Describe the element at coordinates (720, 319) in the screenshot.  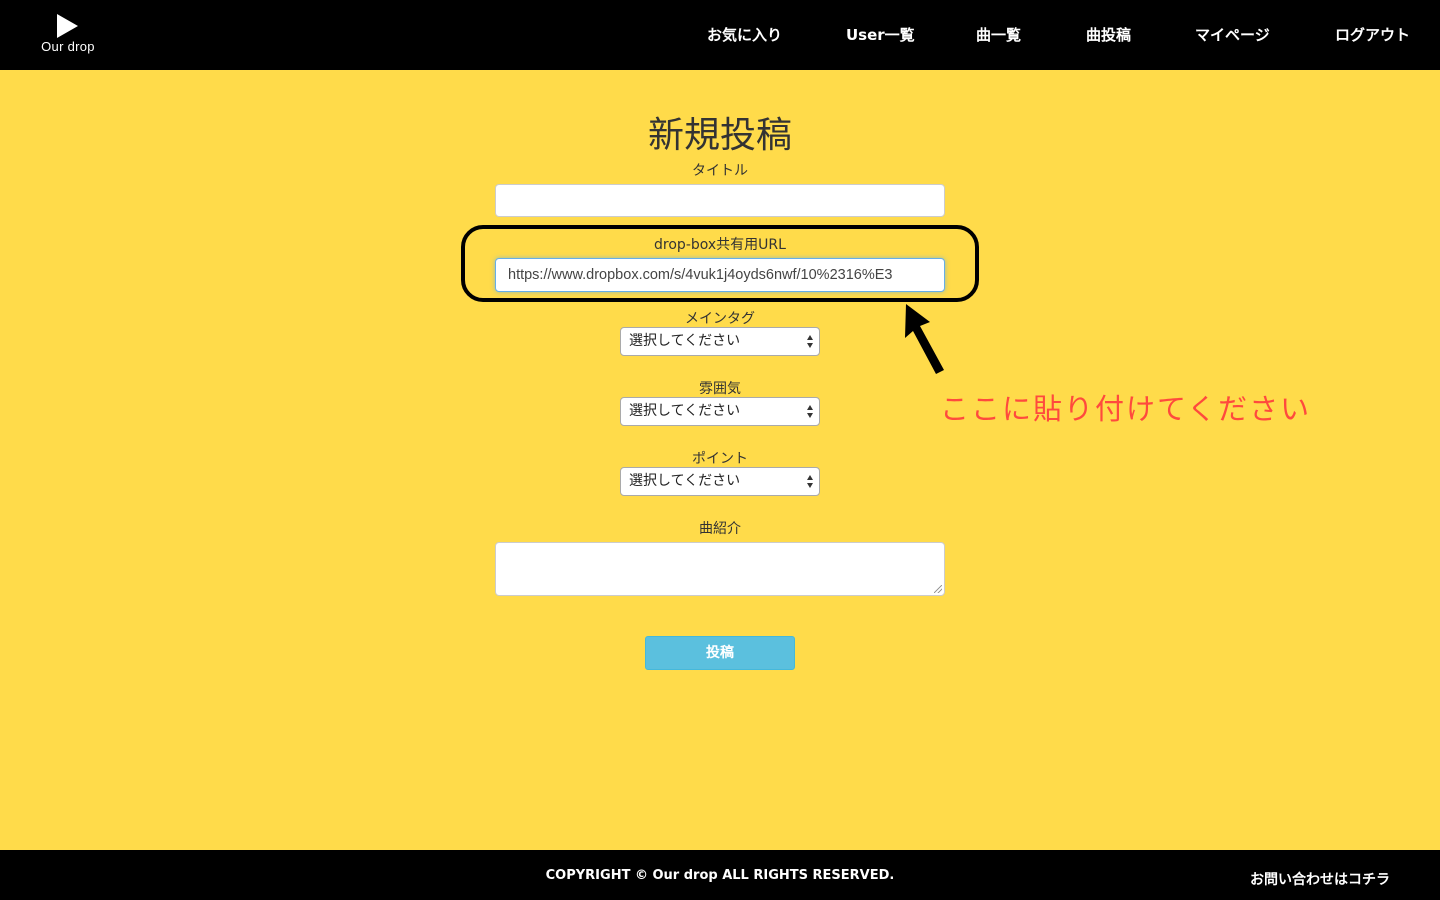
I see `main-tag-label: メインタグ` at that location.